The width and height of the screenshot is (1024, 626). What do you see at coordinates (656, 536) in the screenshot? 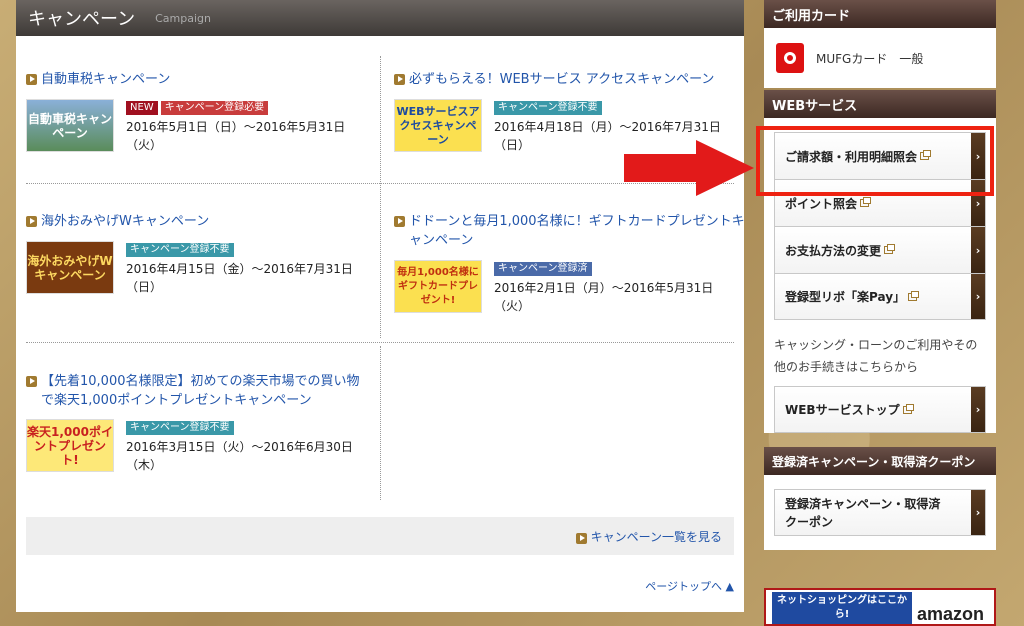
I see `campaign-list-link: キャンペーン一覧を見る` at bounding box center [656, 536].